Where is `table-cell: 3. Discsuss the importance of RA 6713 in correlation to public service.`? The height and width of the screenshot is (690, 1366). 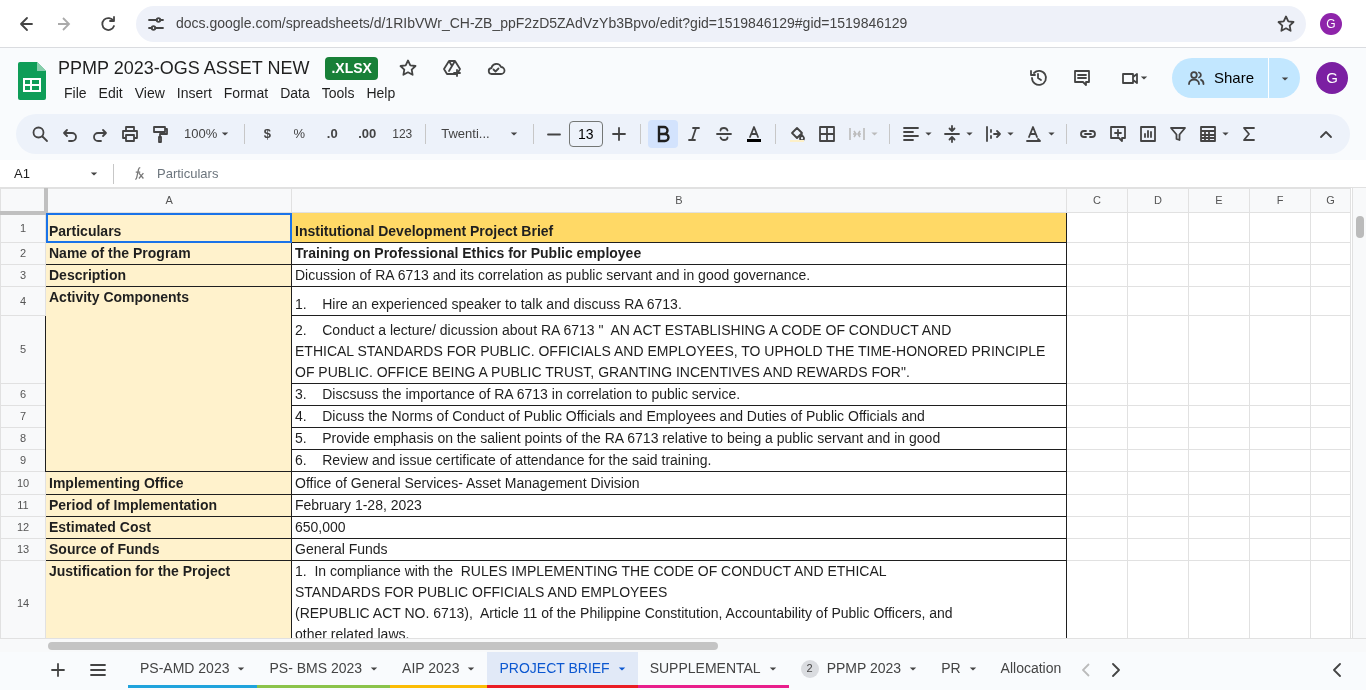 table-cell: 3. Discsuss the importance of RA 6713 in correlation to public service. is located at coordinates (679, 394).